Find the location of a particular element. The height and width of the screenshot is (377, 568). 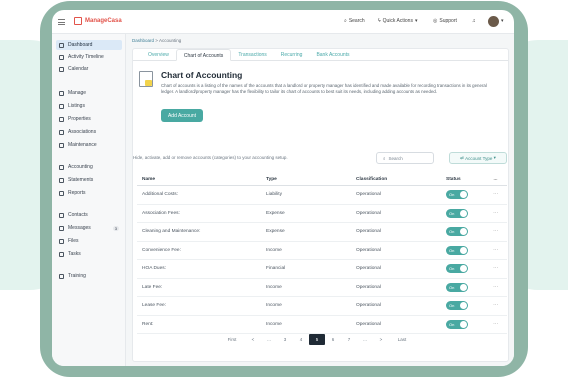

account-type-filter: ⇌ Account Type ▾ is located at coordinates (478, 158).